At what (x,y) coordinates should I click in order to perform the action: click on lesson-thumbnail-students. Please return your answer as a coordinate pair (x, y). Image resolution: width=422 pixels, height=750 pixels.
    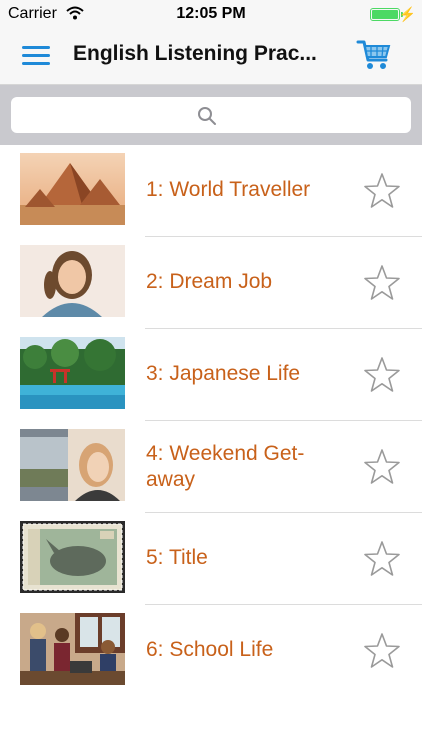
    Looking at the image, I should click on (72, 649).